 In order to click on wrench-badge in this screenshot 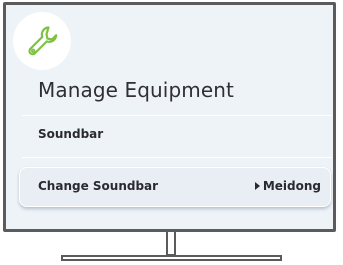, I will do `click(42, 41)`.